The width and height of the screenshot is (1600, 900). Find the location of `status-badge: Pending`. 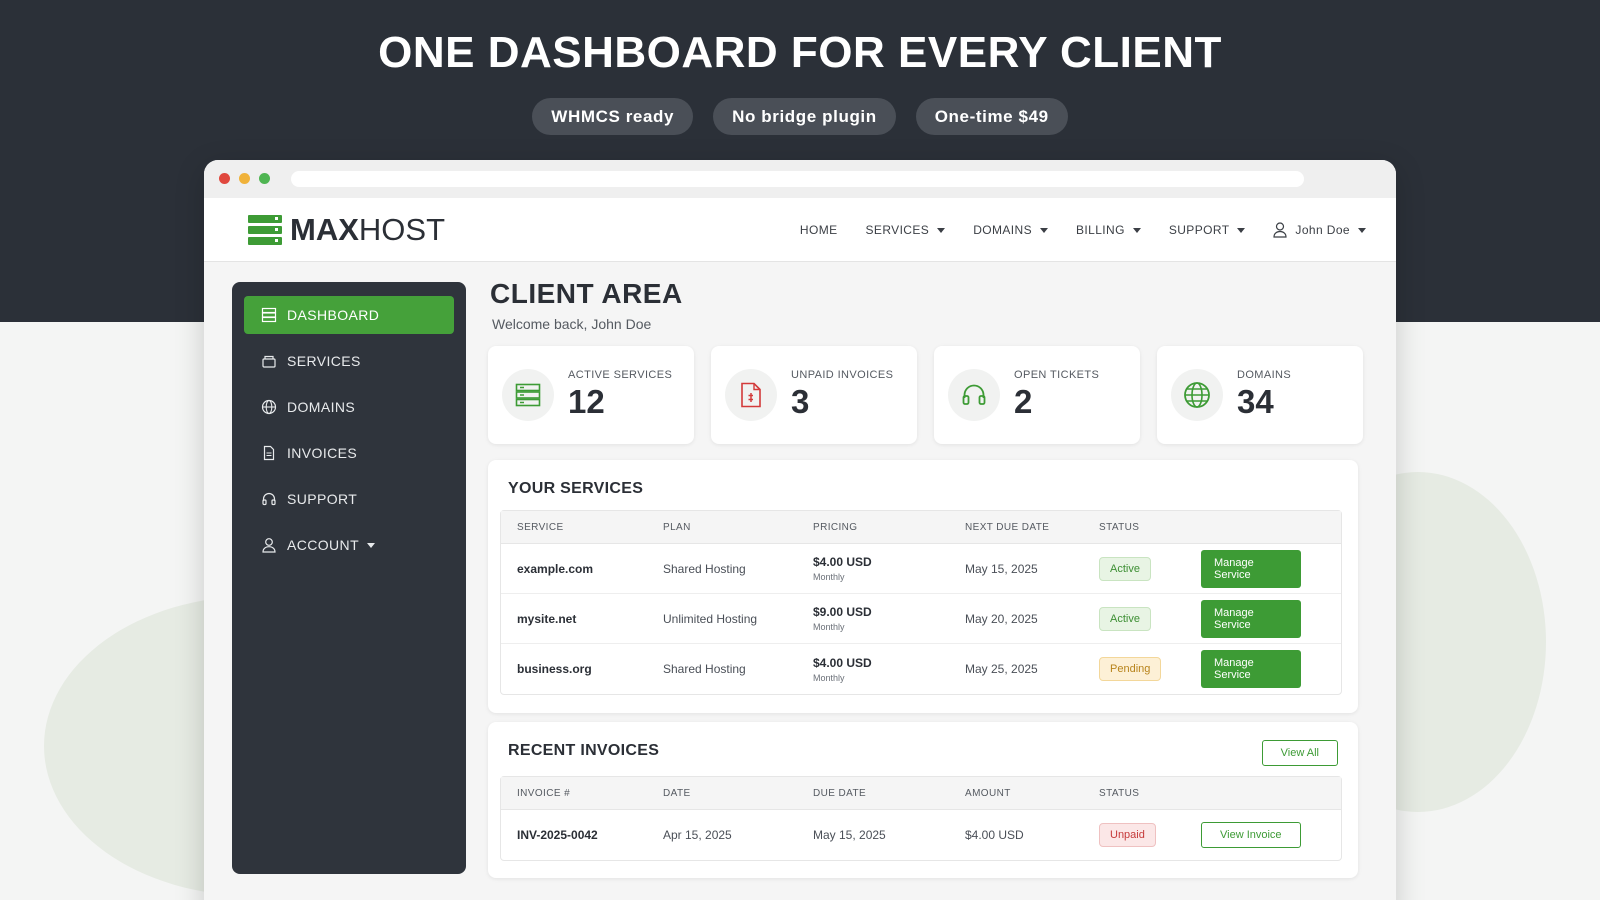

status-badge: Pending is located at coordinates (1130, 669).